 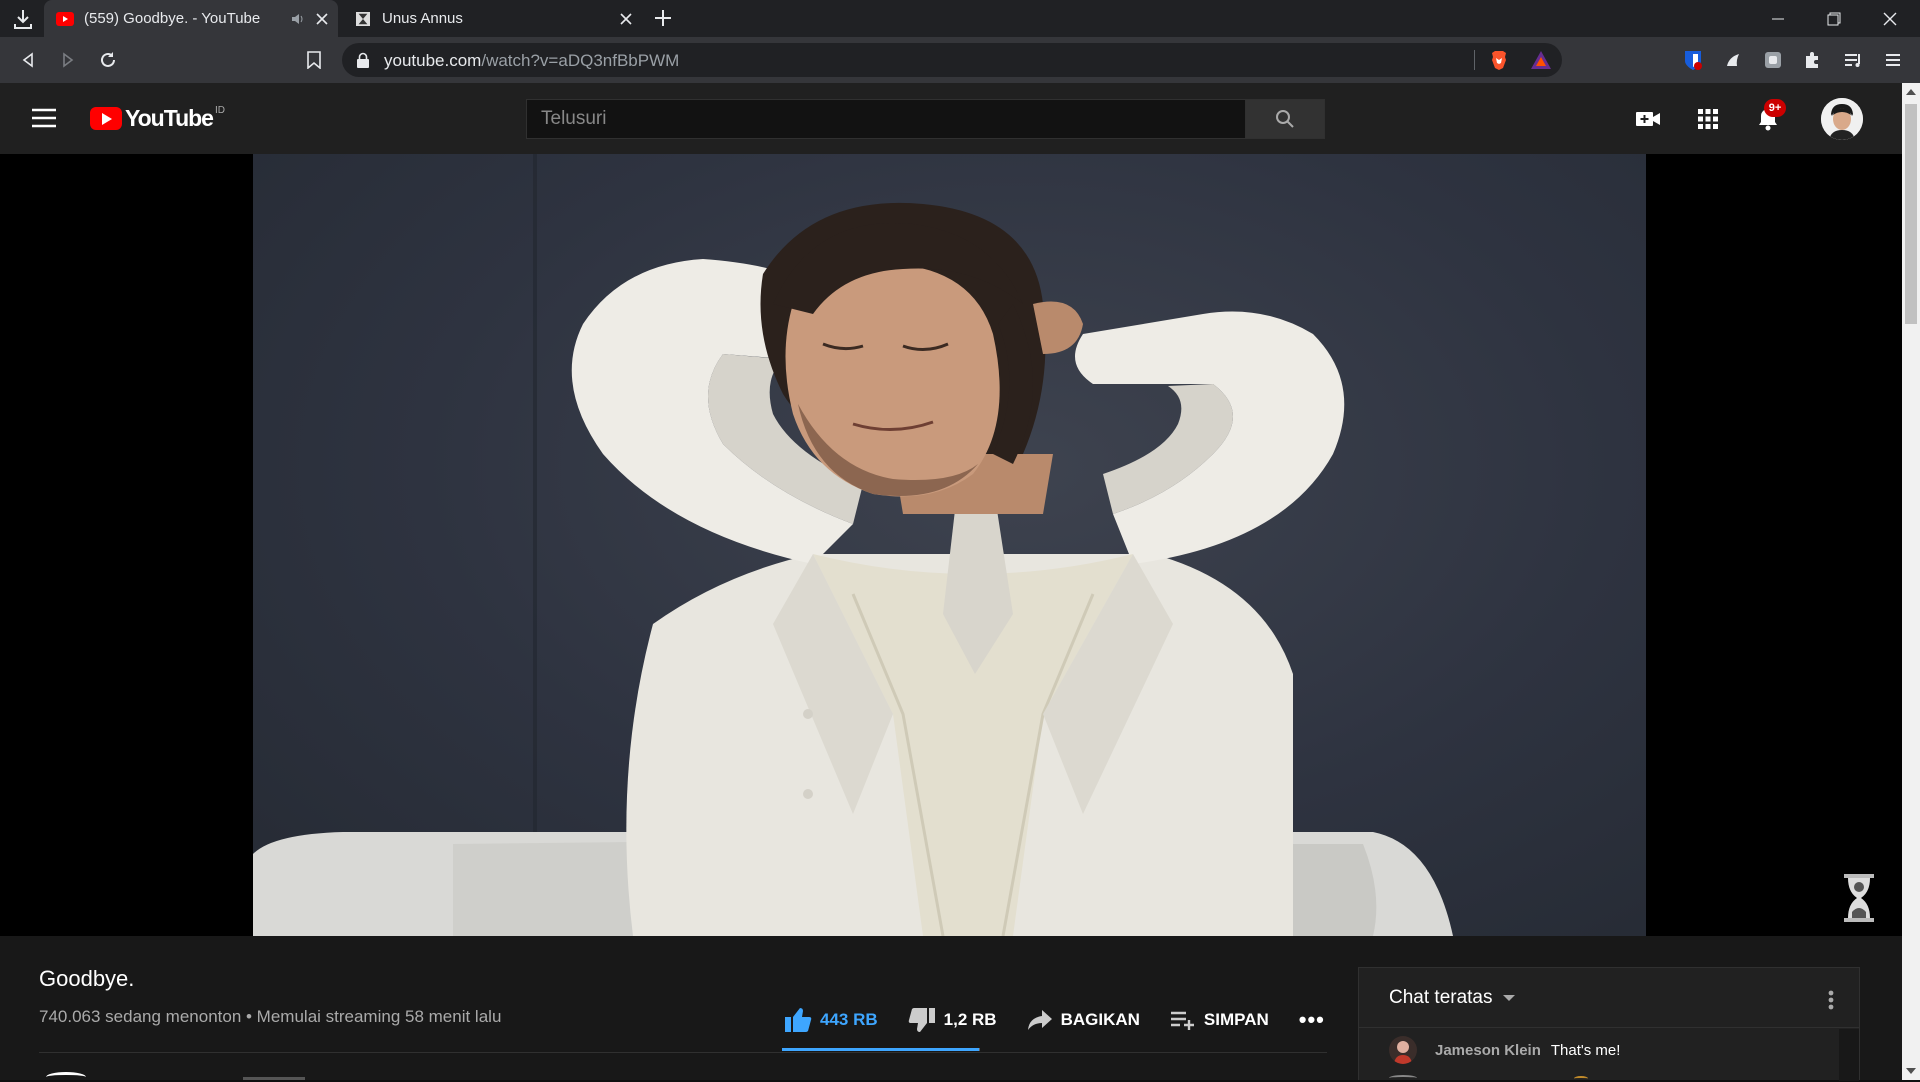 I want to click on chat-header: Chat teratas, so click(x=1609, y=998).